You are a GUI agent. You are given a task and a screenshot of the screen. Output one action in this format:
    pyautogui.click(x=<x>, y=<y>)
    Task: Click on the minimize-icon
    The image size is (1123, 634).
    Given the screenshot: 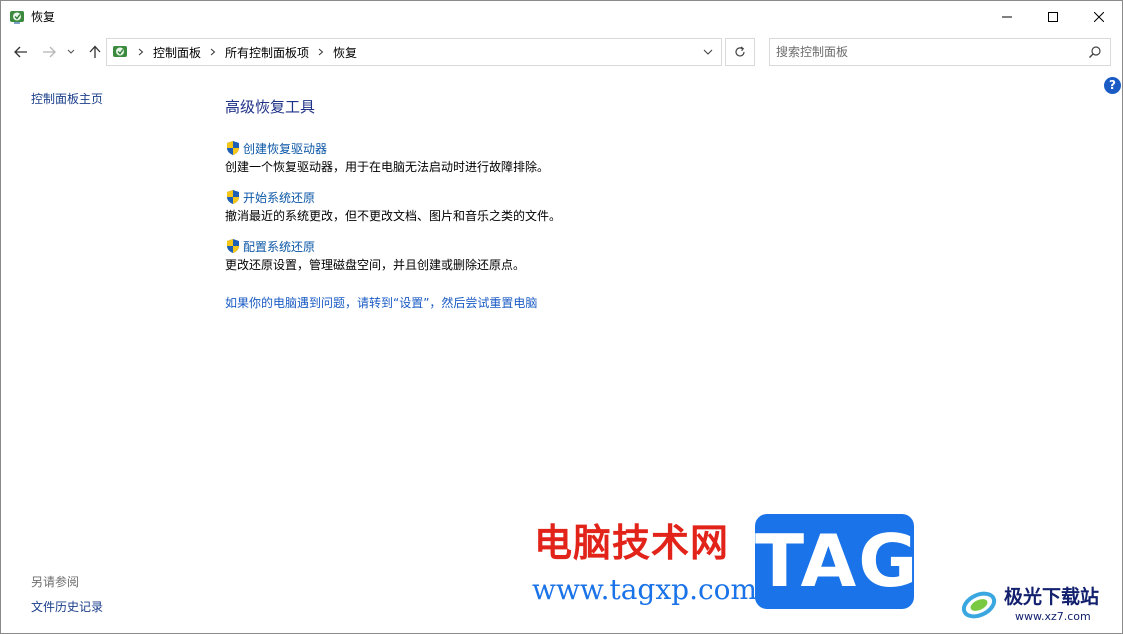 What is the action you would take?
    pyautogui.click(x=1007, y=16)
    